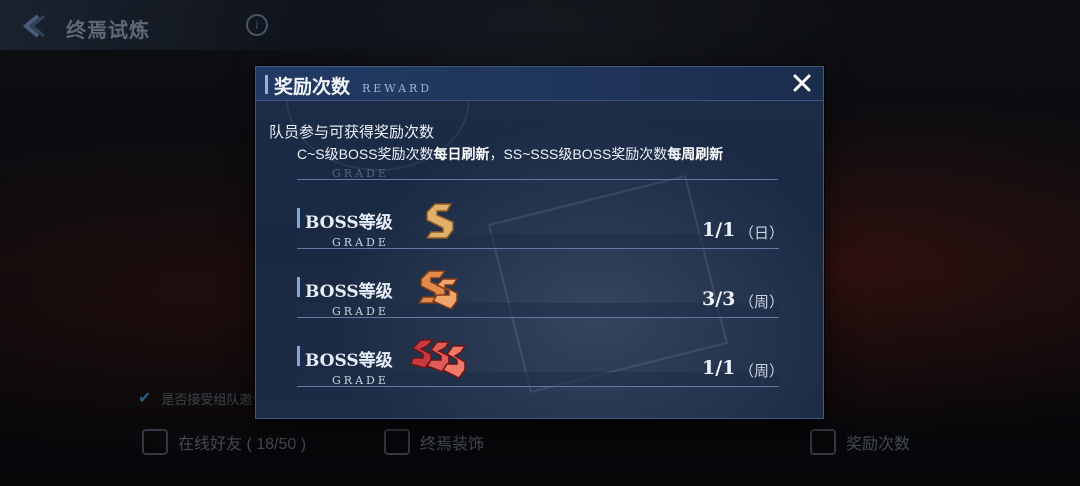 The width and height of the screenshot is (1080, 486). I want to click on reward-row-sss: BOSS等级 GRADE 1/1 （周）, so click(540, 364).